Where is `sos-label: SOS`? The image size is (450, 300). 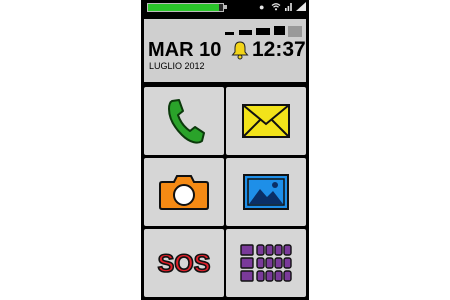
sos-label: SOS is located at coordinates (184, 264).